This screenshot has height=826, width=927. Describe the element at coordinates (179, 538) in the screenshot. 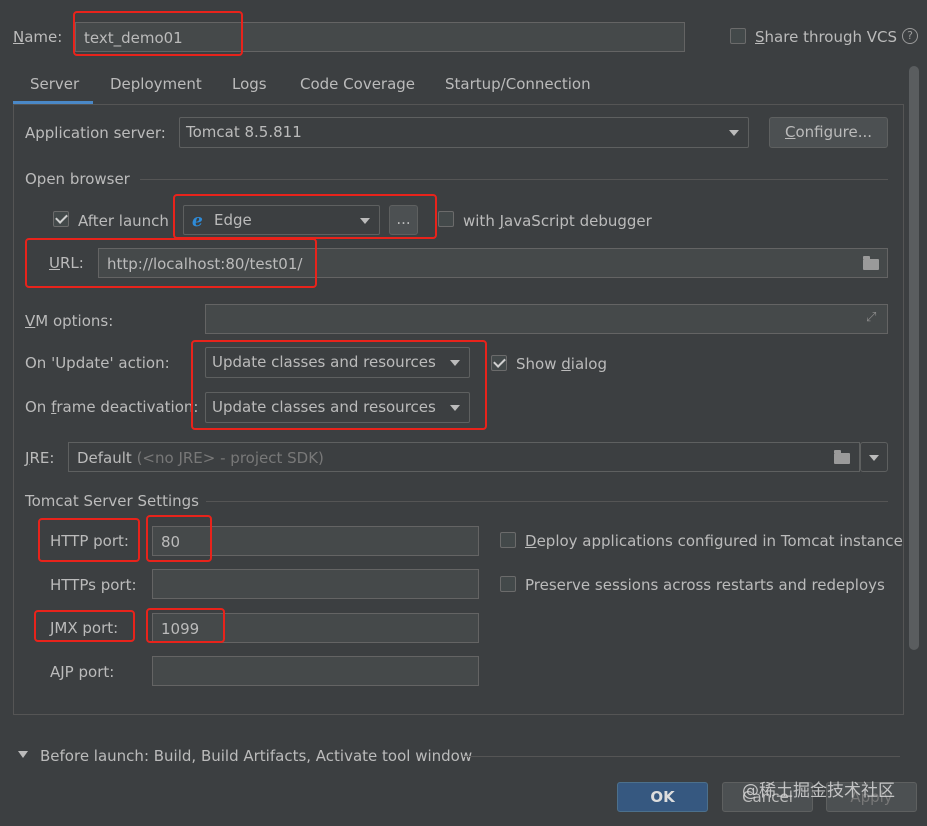

I see `highlight-http-value` at that location.